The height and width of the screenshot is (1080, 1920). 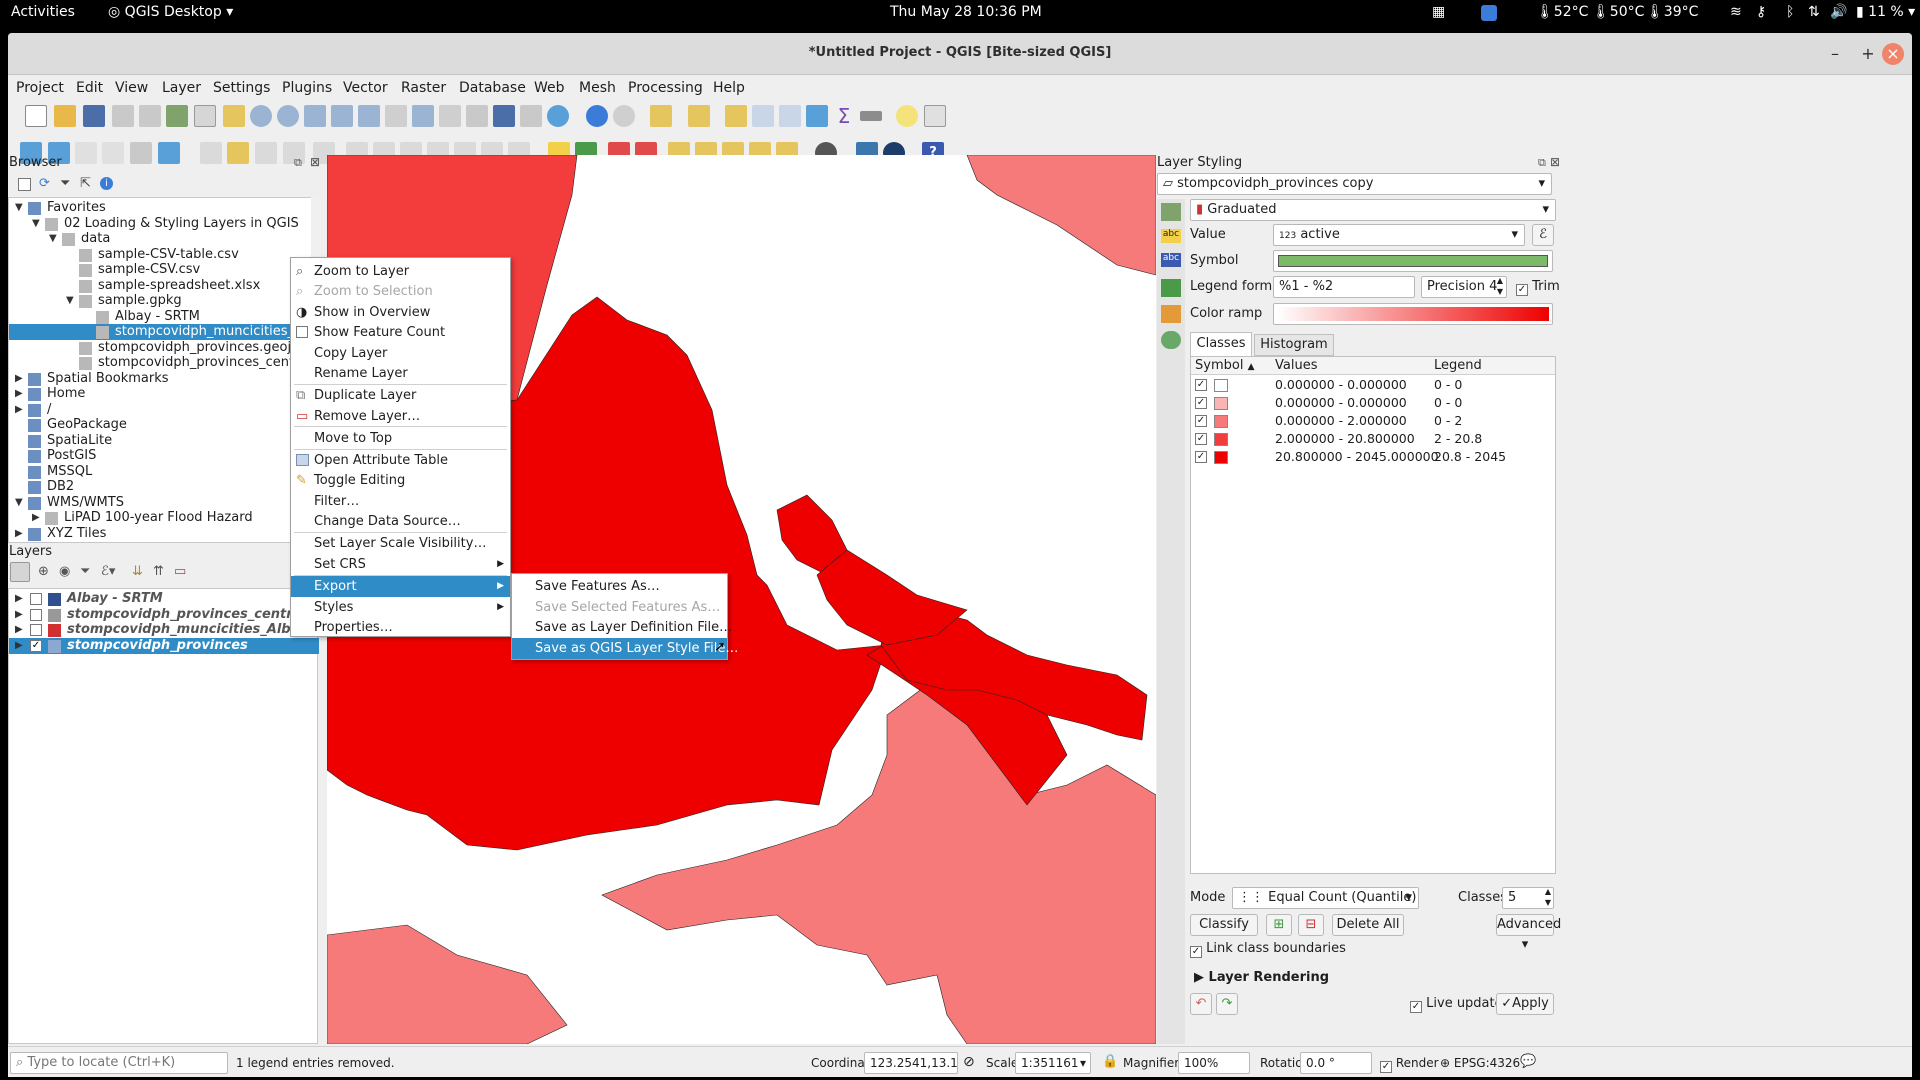 I want to click on menu-project: Project, so click(x=40, y=88).